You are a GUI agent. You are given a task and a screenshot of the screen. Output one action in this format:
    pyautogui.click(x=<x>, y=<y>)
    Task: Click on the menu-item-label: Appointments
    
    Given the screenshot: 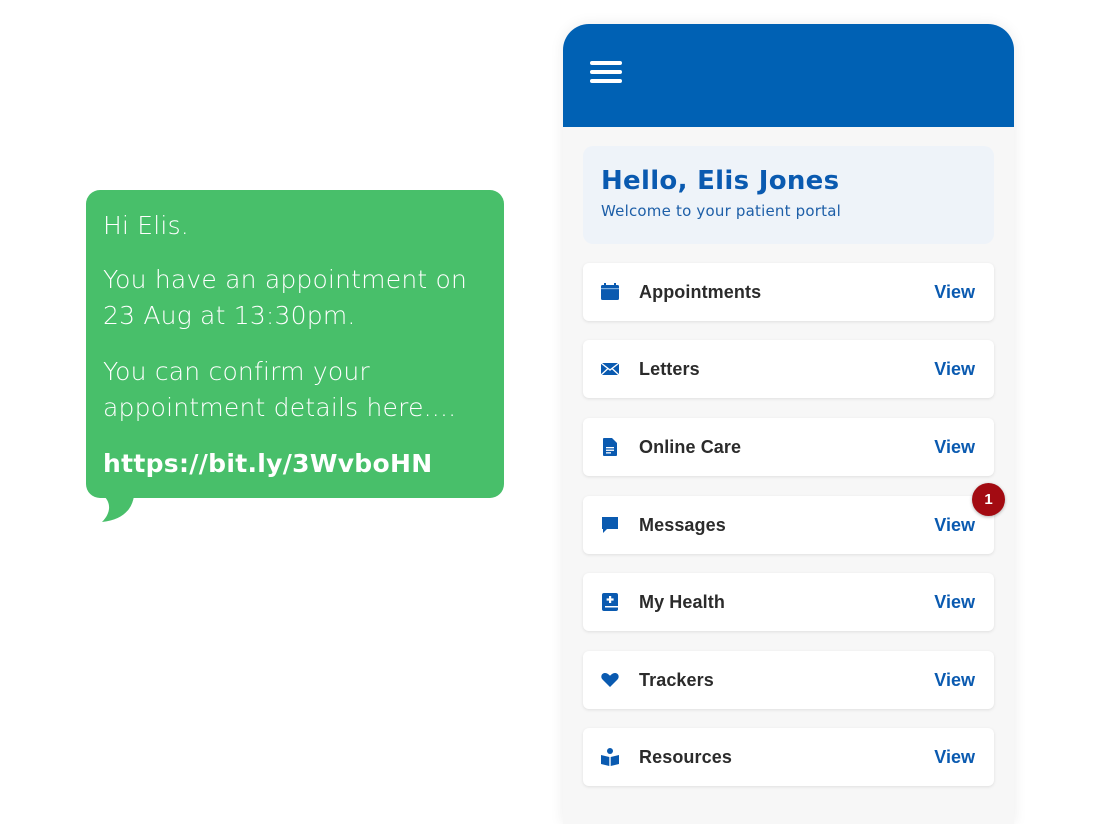 What is the action you would take?
    pyautogui.click(x=700, y=292)
    